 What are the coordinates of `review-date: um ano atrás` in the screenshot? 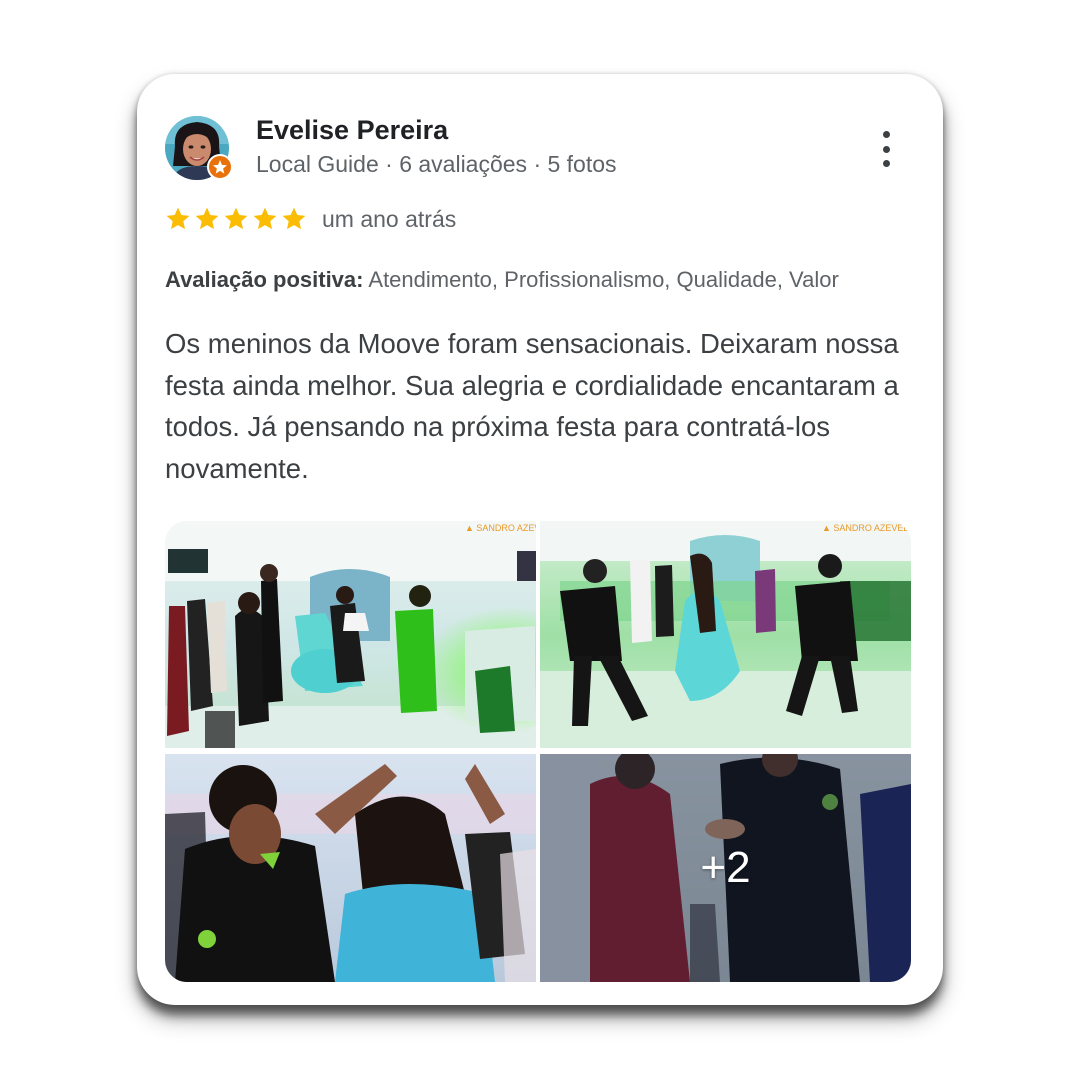 It's located at (389, 219).